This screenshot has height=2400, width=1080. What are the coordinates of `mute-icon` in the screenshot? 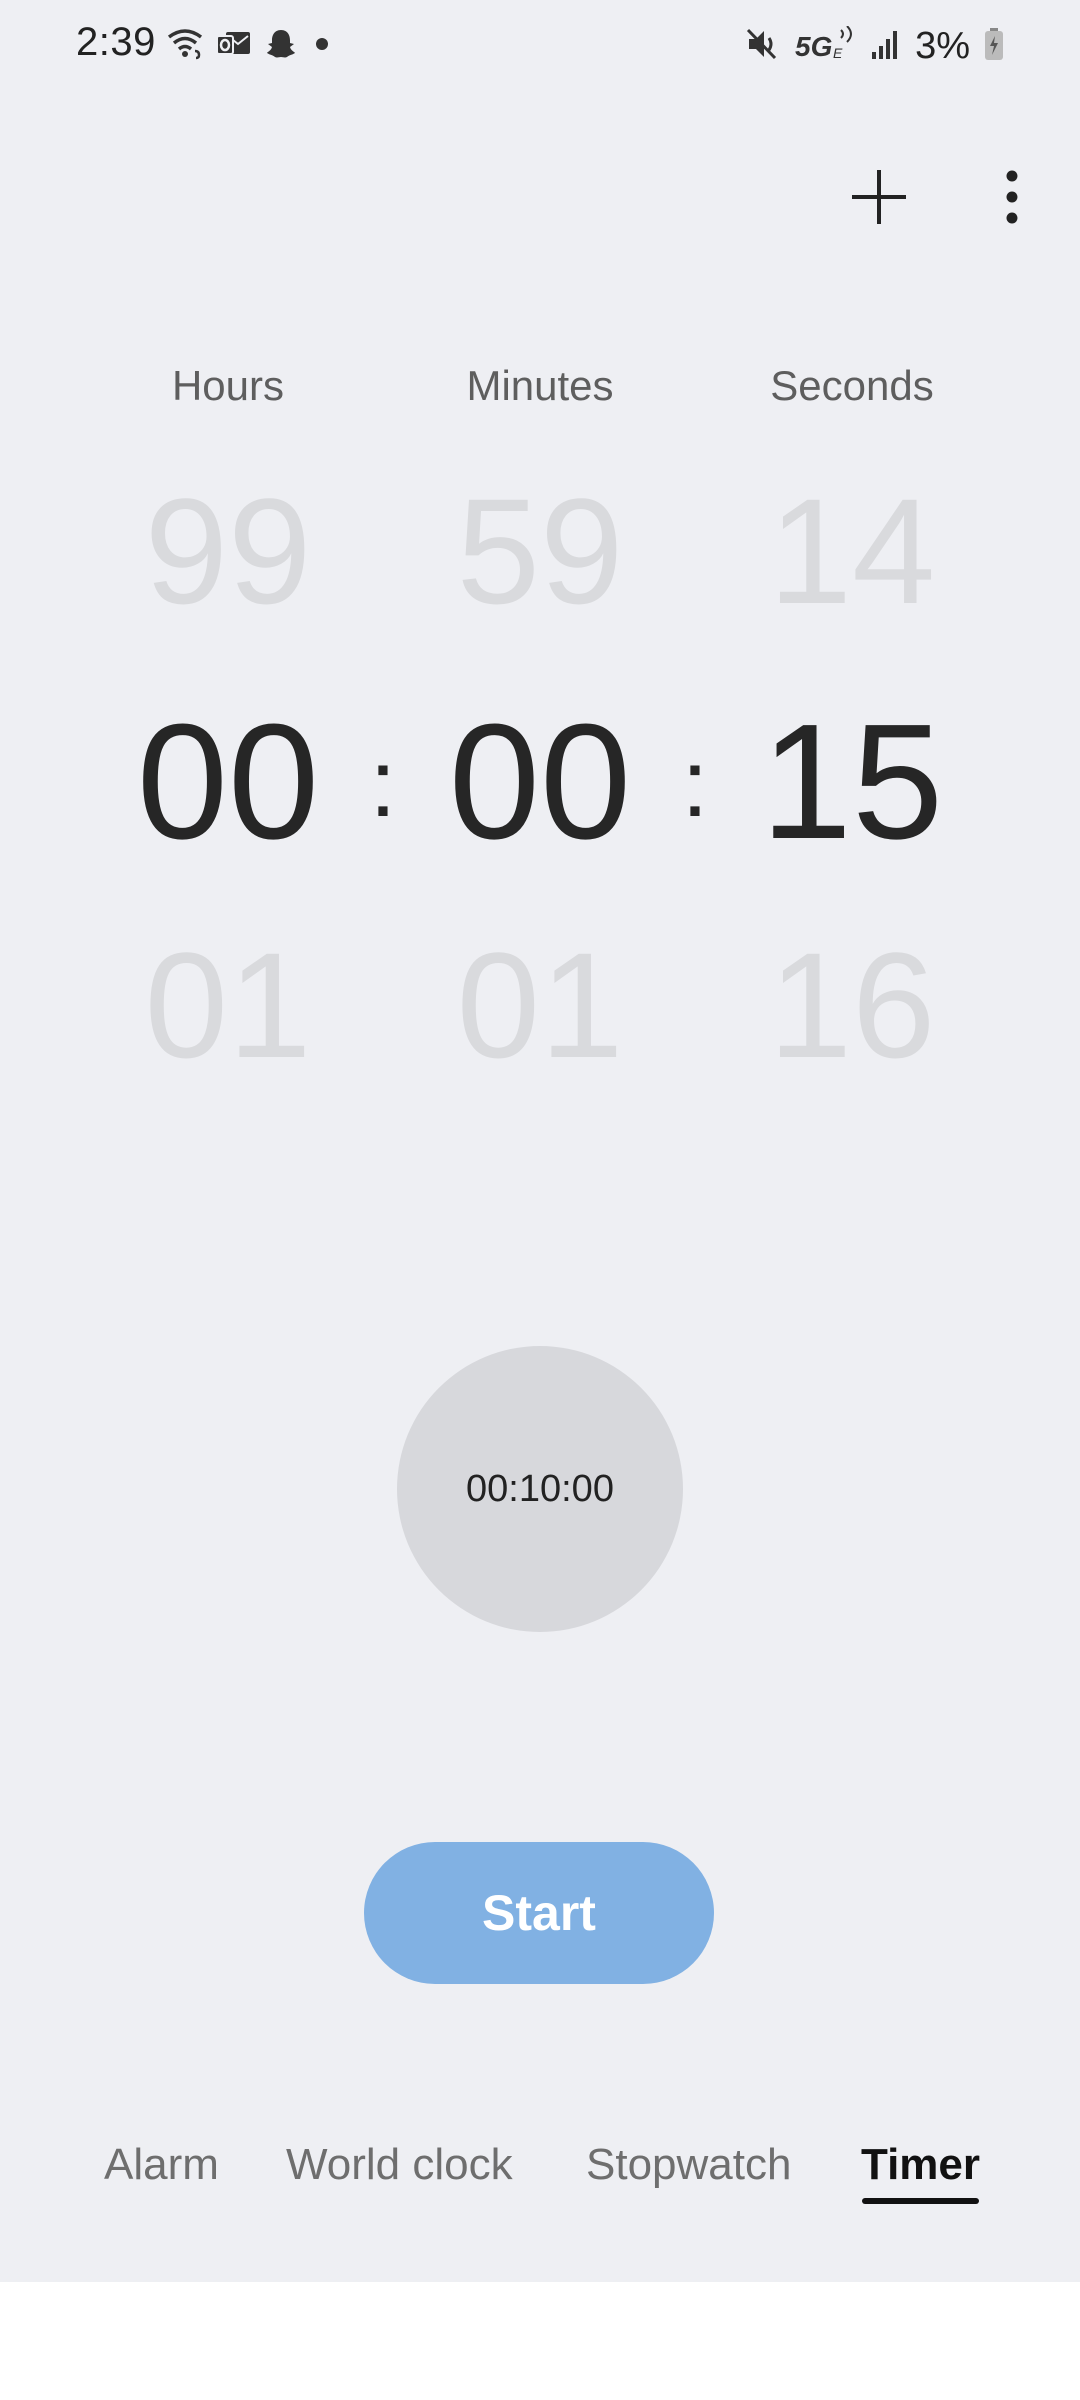 It's located at (762, 46).